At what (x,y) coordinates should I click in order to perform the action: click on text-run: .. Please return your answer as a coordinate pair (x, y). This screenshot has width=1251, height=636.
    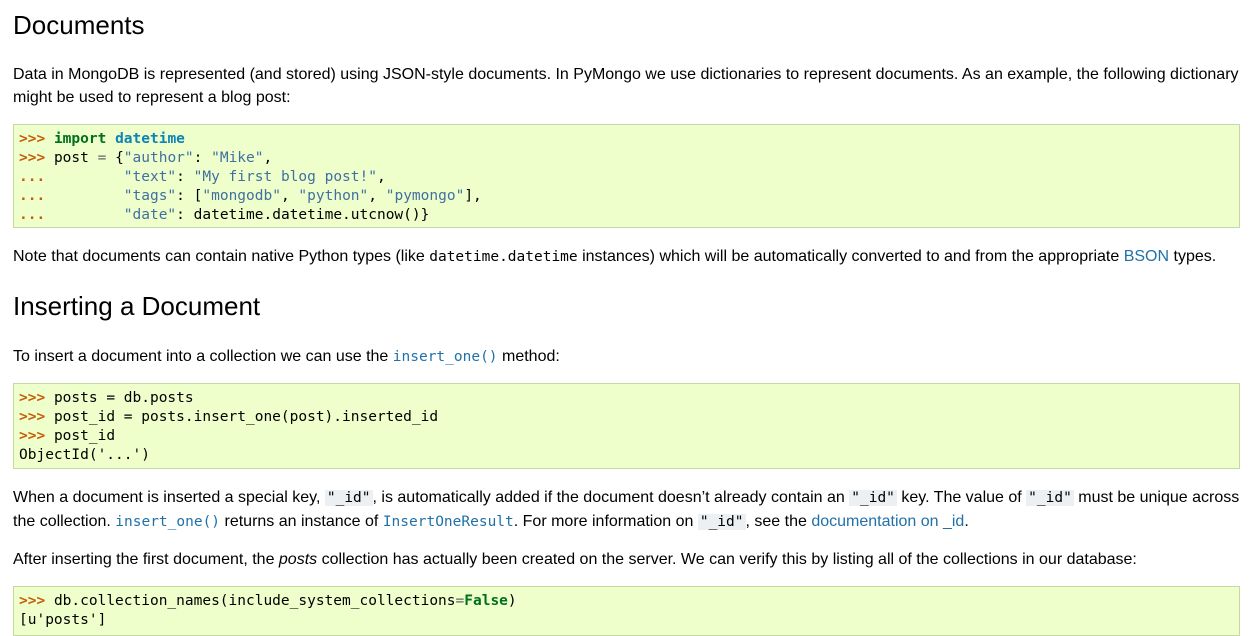
    Looking at the image, I should click on (966, 521).